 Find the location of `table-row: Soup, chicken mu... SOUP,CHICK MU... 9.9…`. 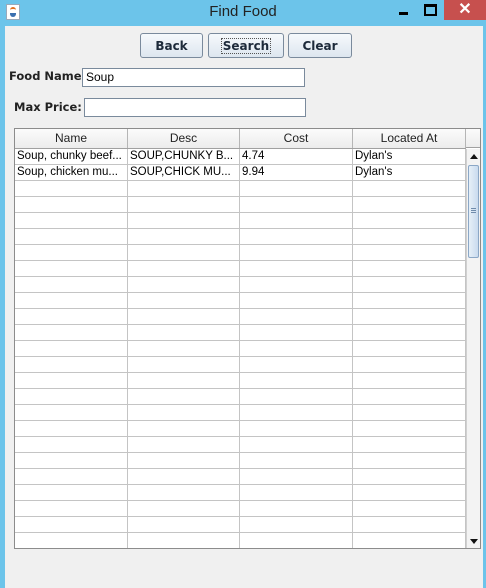

table-row: Soup, chicken mu... SOUP,CHICK MU... 9.9… is located at coordinates (240, 173).